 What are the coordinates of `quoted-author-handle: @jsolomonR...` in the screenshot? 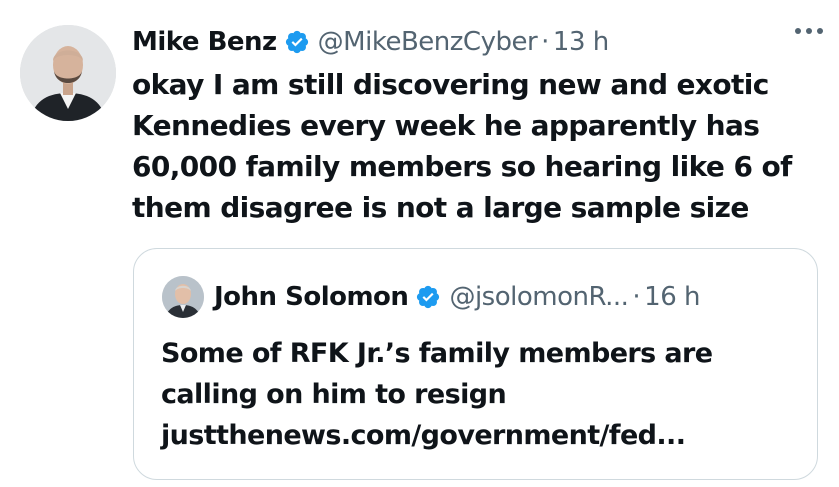 It's located at (538, 297).